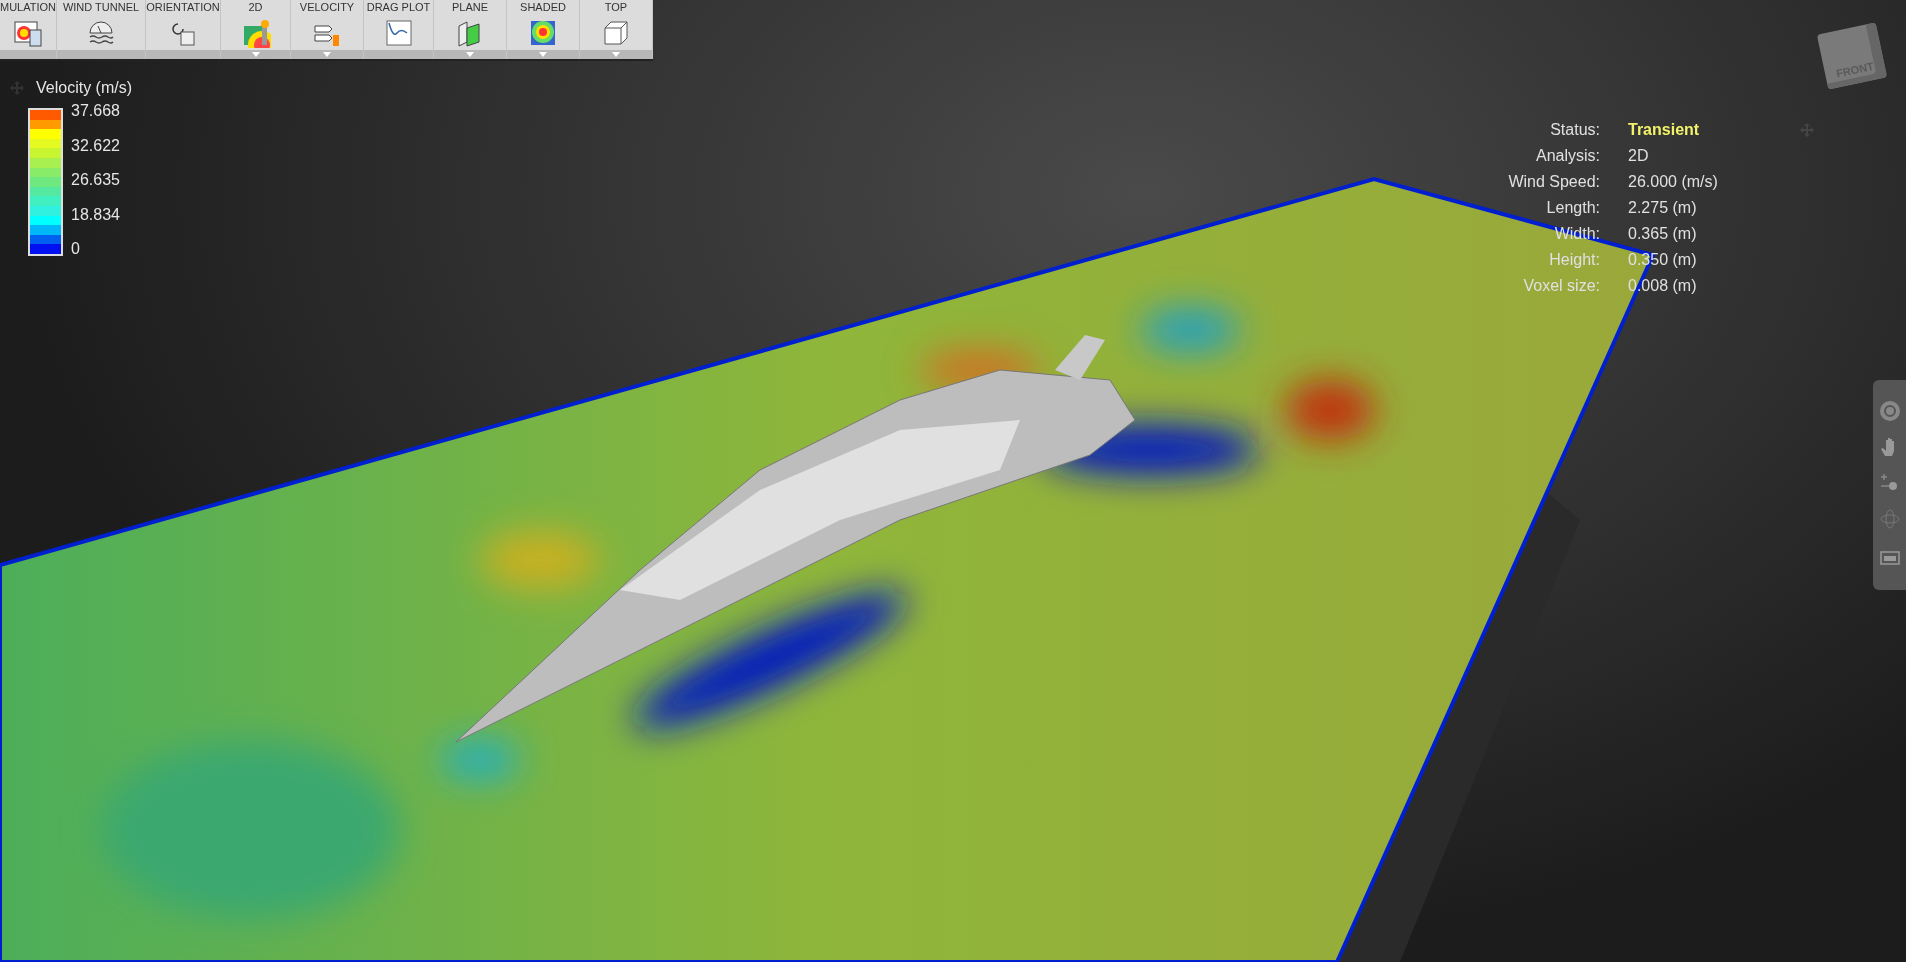 The height and width of the screenshot is (962, 1906). I want to click on ribbon-label: 2D, so click(255, 7).